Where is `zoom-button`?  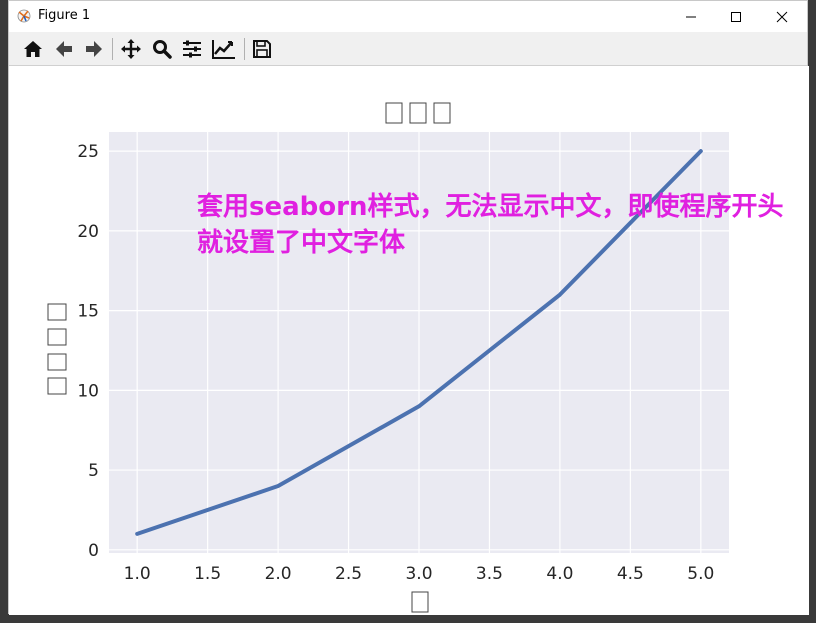
zoom-button is located at coordinates (162, 49).